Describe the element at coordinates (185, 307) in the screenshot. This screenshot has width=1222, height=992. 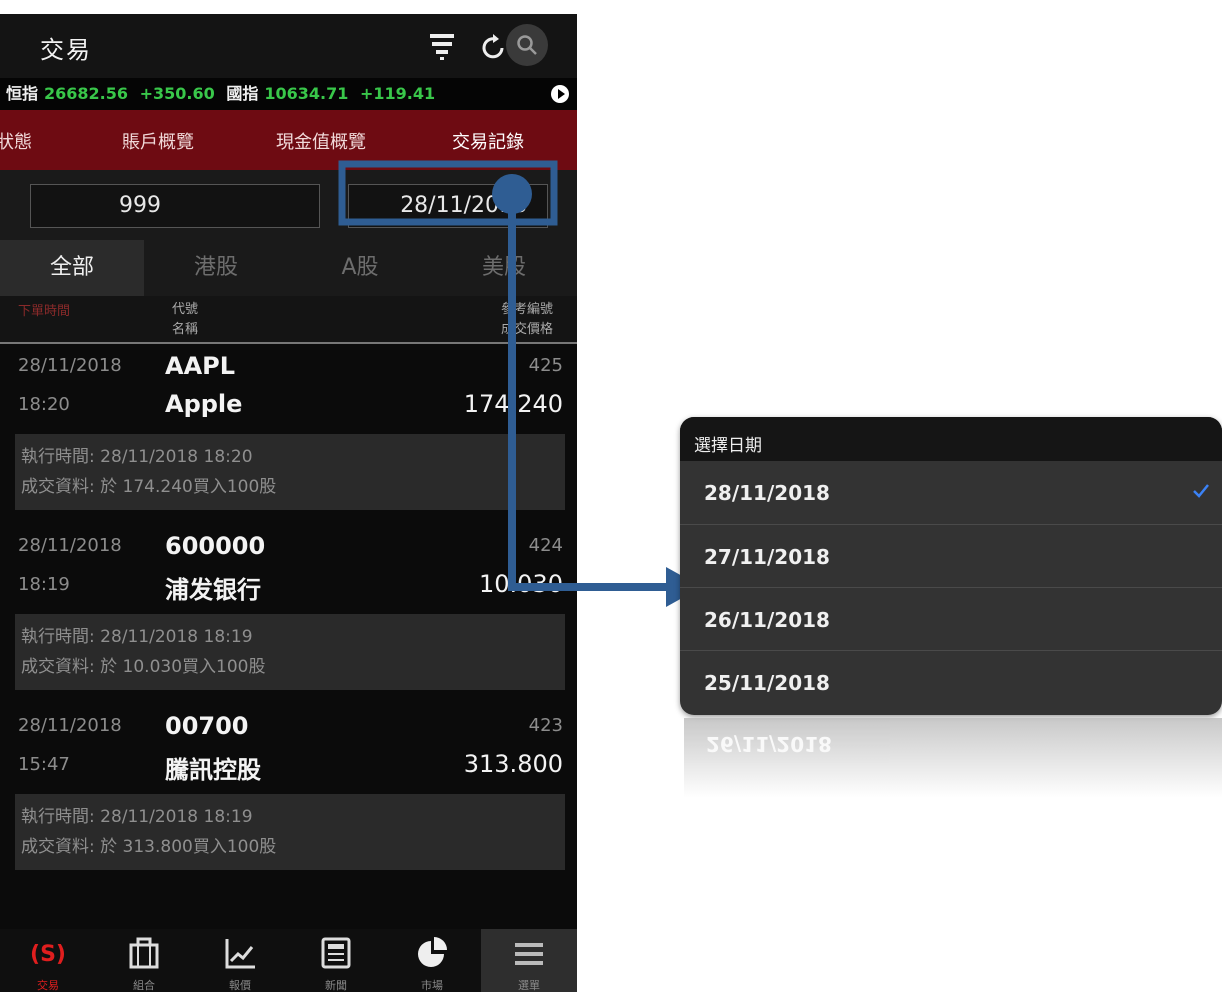
I see `col-code: 代號` at that location.